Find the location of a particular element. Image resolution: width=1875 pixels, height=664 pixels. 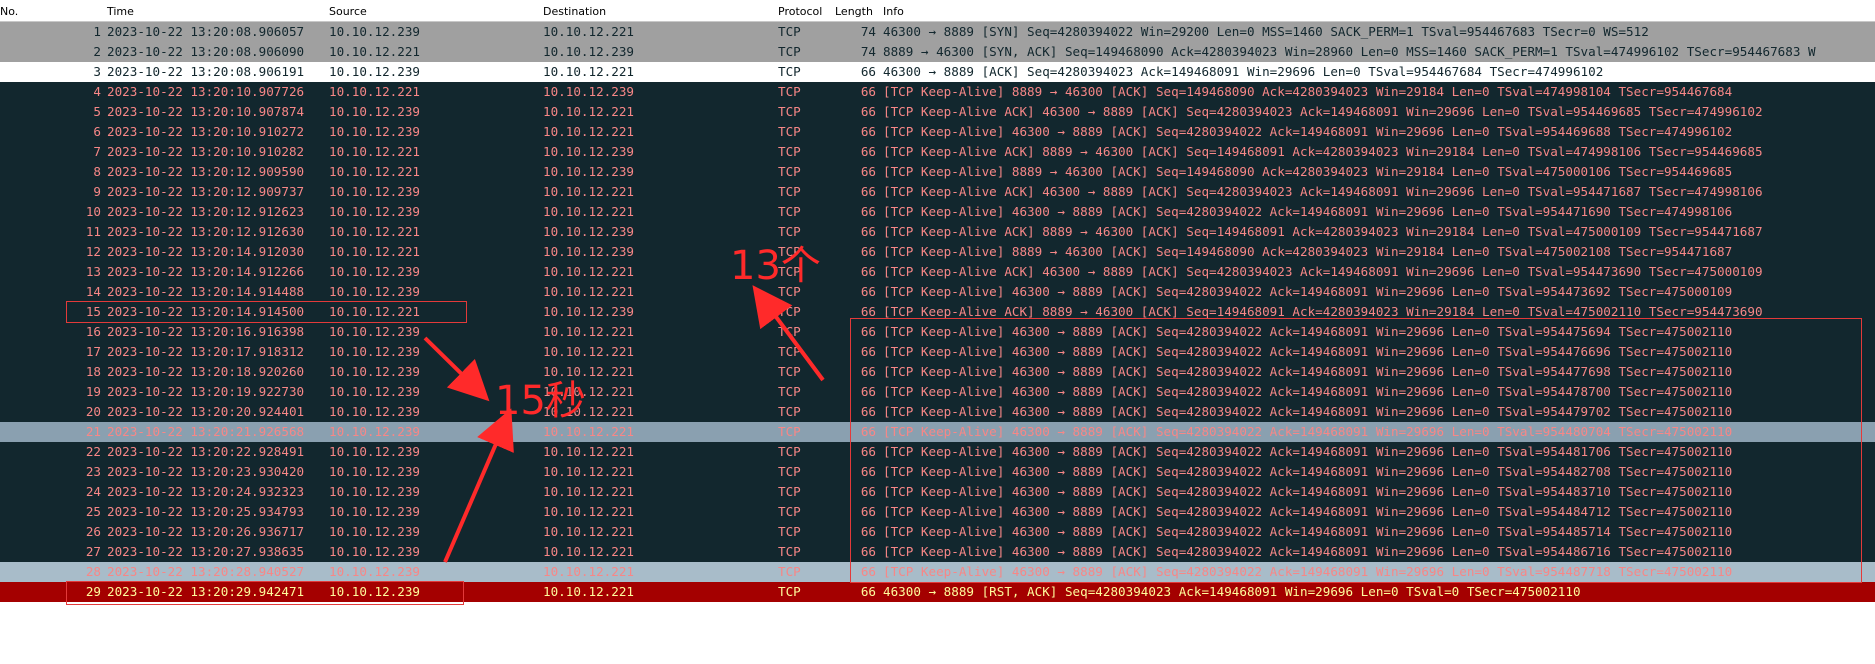

packet-time: 2023-10-22 13:20:08.906057 is located at coordinates (206, 31).